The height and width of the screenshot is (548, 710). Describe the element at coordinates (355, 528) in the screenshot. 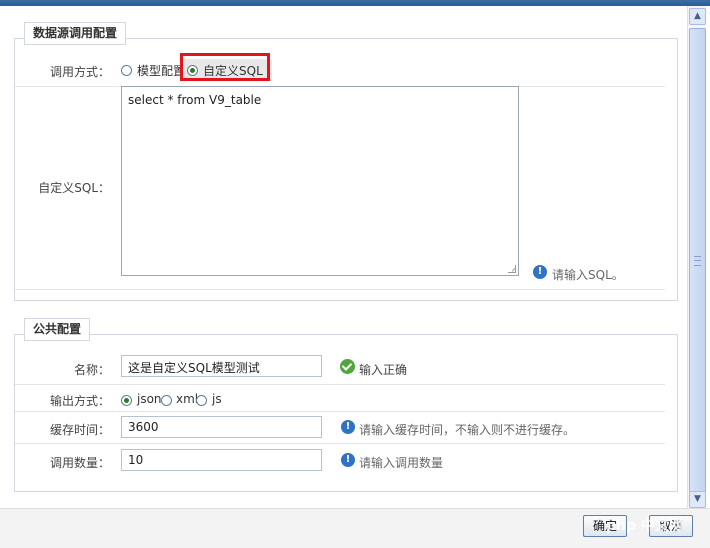

I see `dialog-footer: 确定 取消 php 中文网` at that location.